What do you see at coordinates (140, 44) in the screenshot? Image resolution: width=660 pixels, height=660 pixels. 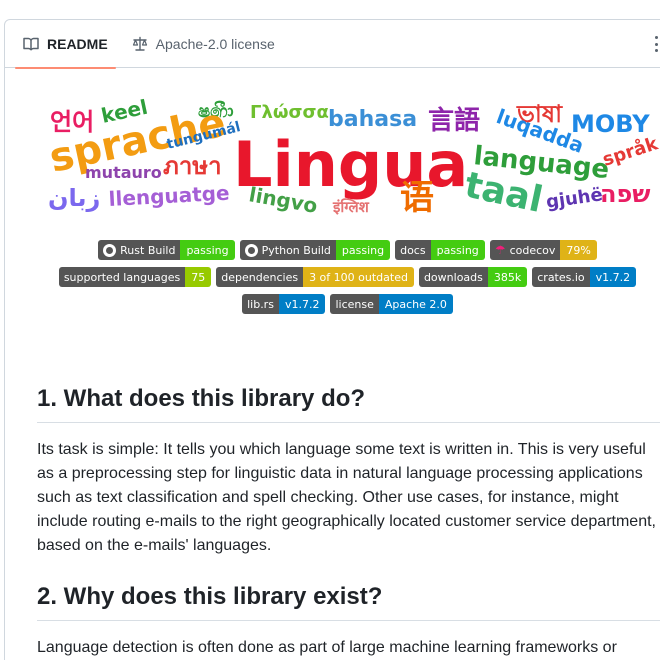 I see `scale-icon` at bounding box center [140, 44].